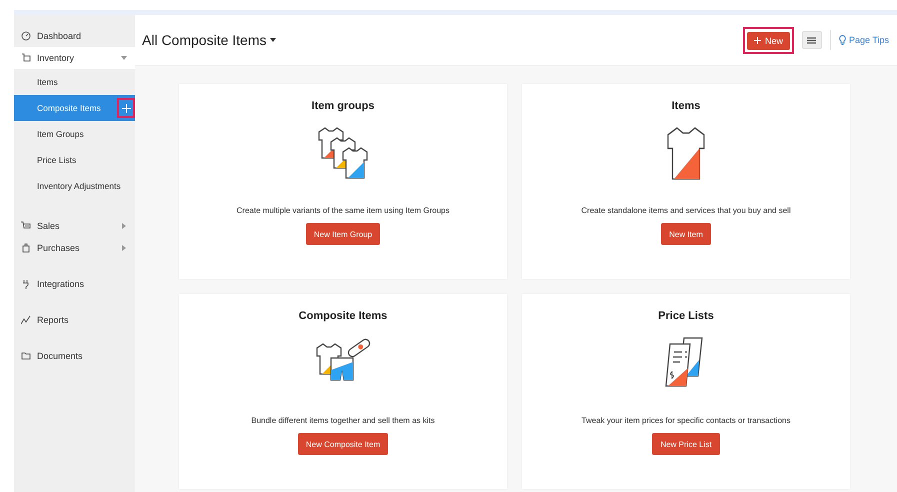  What do you see at coordinates (768, 41) in the screenshot?
I see `new-button: New` at bounding box center [768, 41].